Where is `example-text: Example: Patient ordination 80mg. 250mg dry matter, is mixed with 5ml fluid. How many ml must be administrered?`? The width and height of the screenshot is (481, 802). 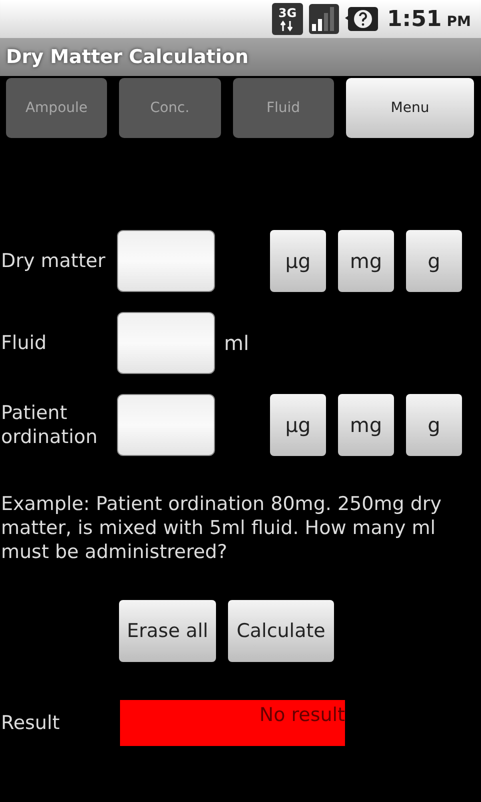
example-text: Example: Patient ordination 80mg. 250mg dry matter, is mixed with 5ml fluid. How many ml must be administrered? is located at coordinates (221, 528).